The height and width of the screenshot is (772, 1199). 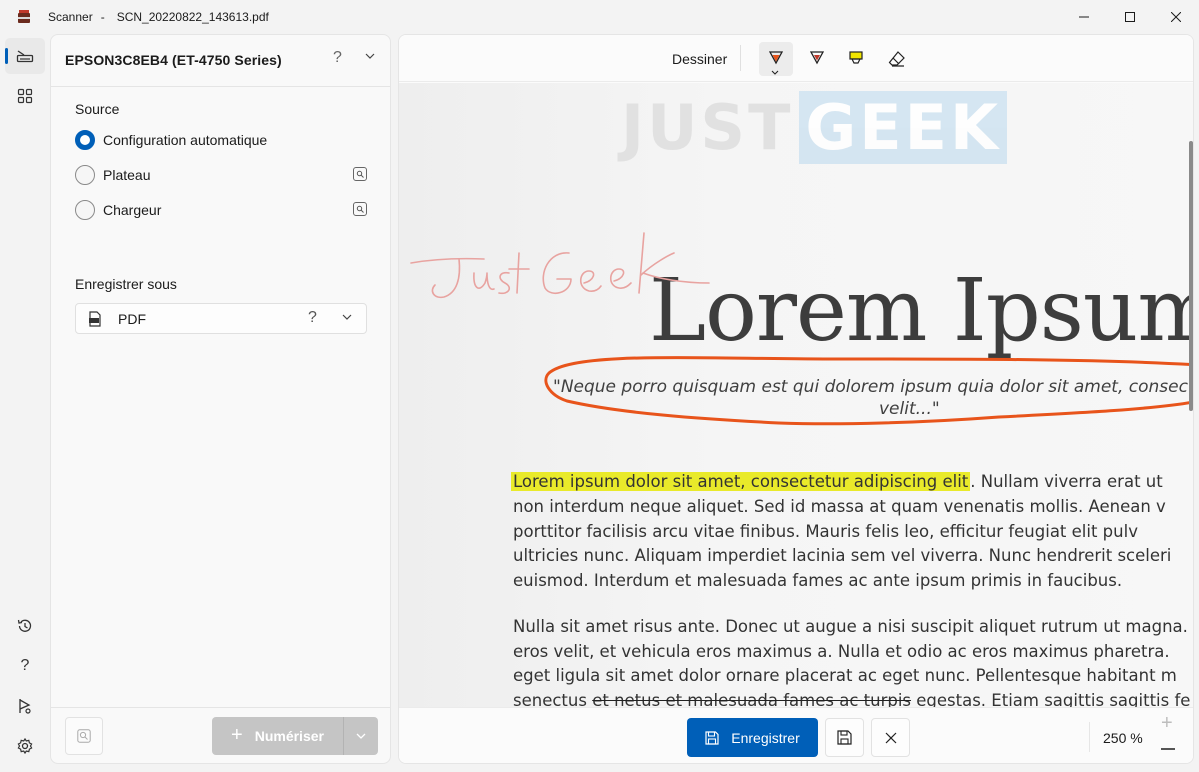 I want to click on document-quote-line2: velit...", so click(x=909, y=409).